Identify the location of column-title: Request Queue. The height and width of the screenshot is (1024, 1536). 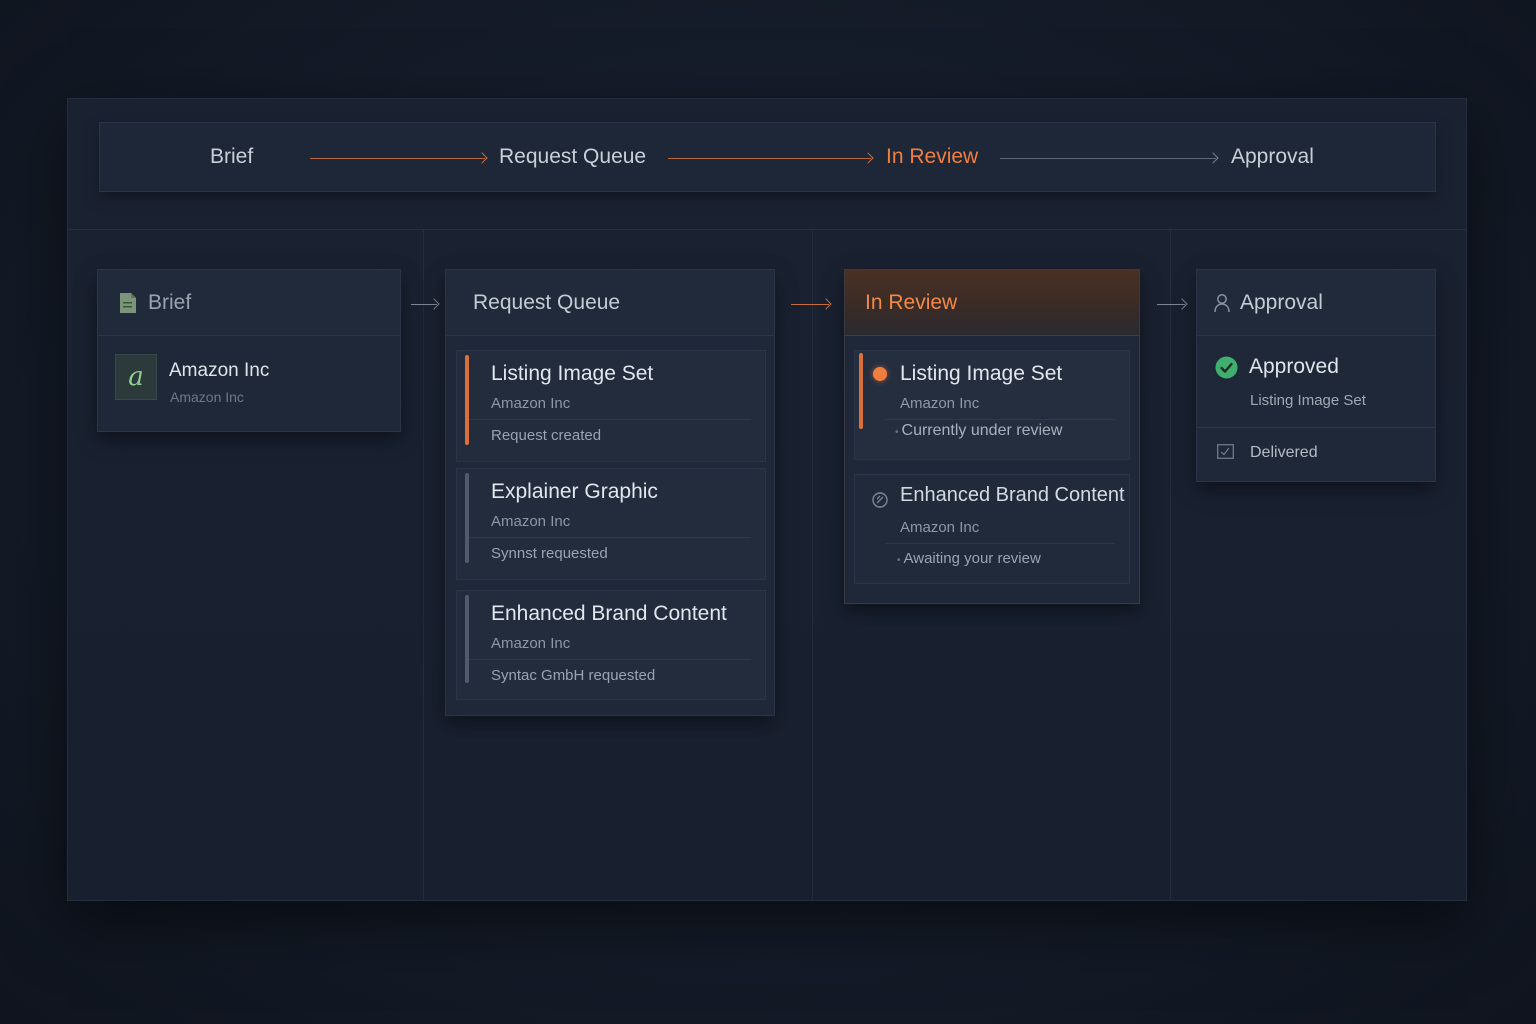
(547, 302).